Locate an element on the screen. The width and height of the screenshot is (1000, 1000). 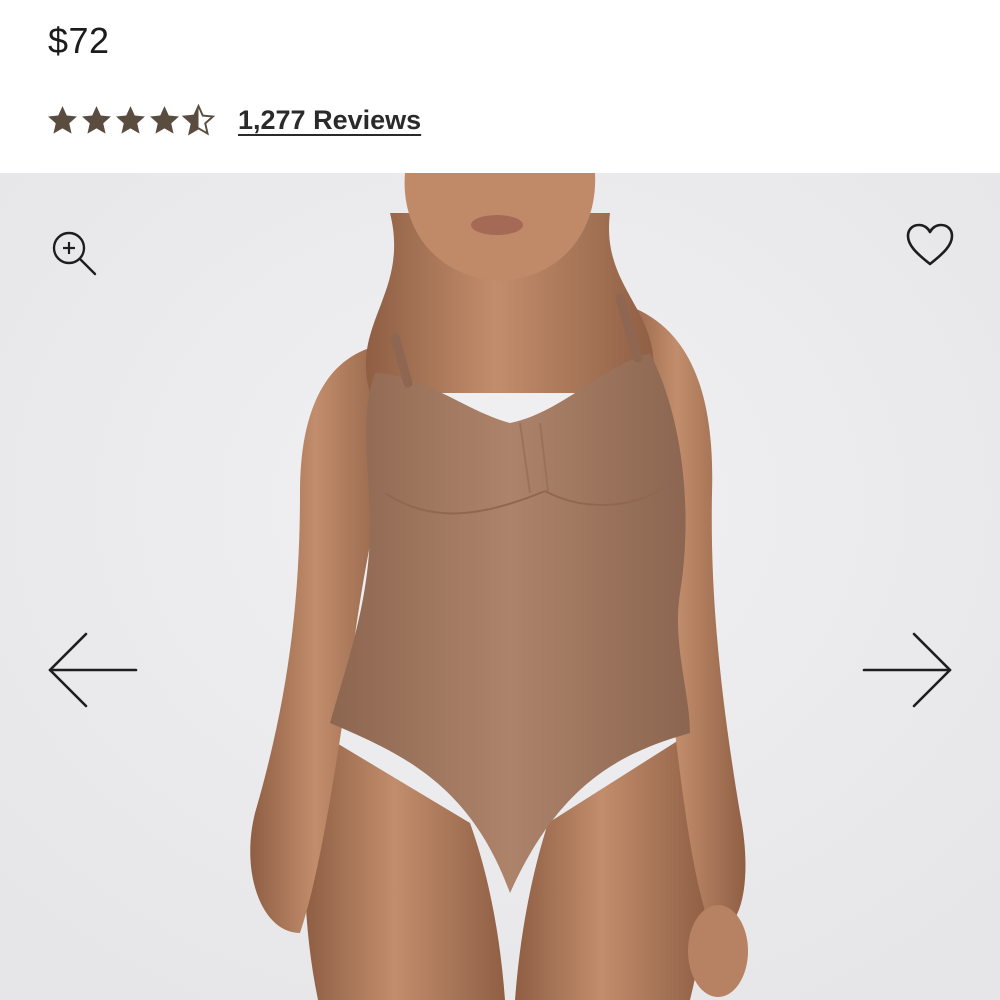
rating-summary: 1,277 Reviews is located at coordinates (233, 120).